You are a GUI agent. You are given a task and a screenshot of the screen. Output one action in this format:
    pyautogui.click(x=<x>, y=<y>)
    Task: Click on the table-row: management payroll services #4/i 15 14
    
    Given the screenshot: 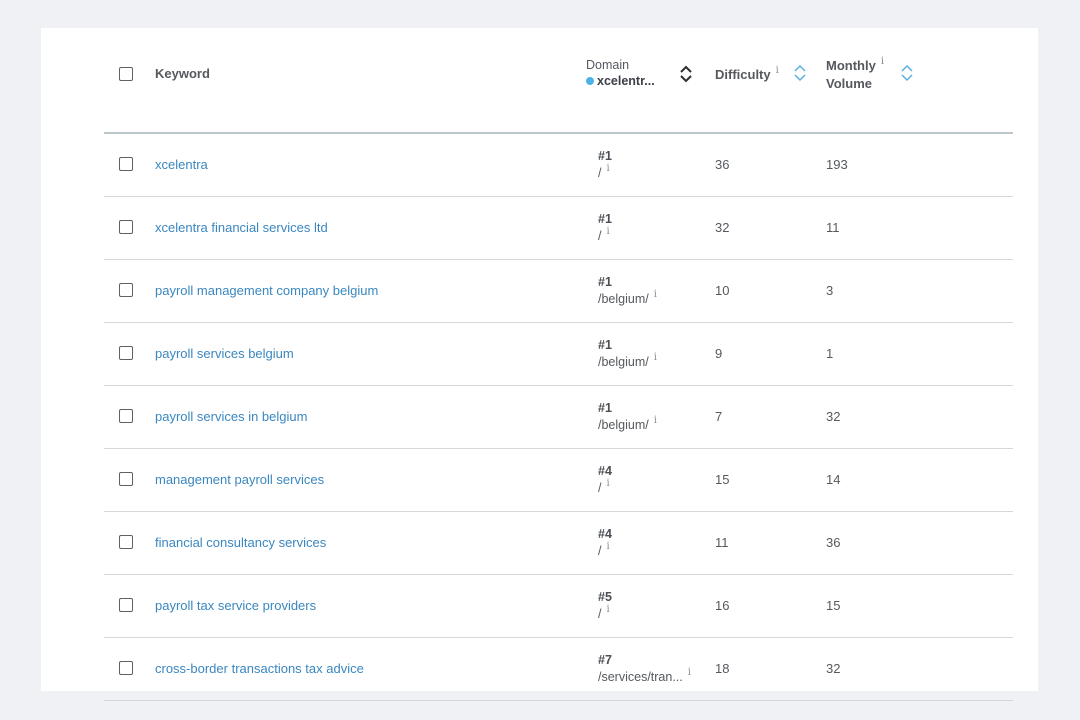 What is the action you would take?
    pyautogui.click(x=558, y=480)
    